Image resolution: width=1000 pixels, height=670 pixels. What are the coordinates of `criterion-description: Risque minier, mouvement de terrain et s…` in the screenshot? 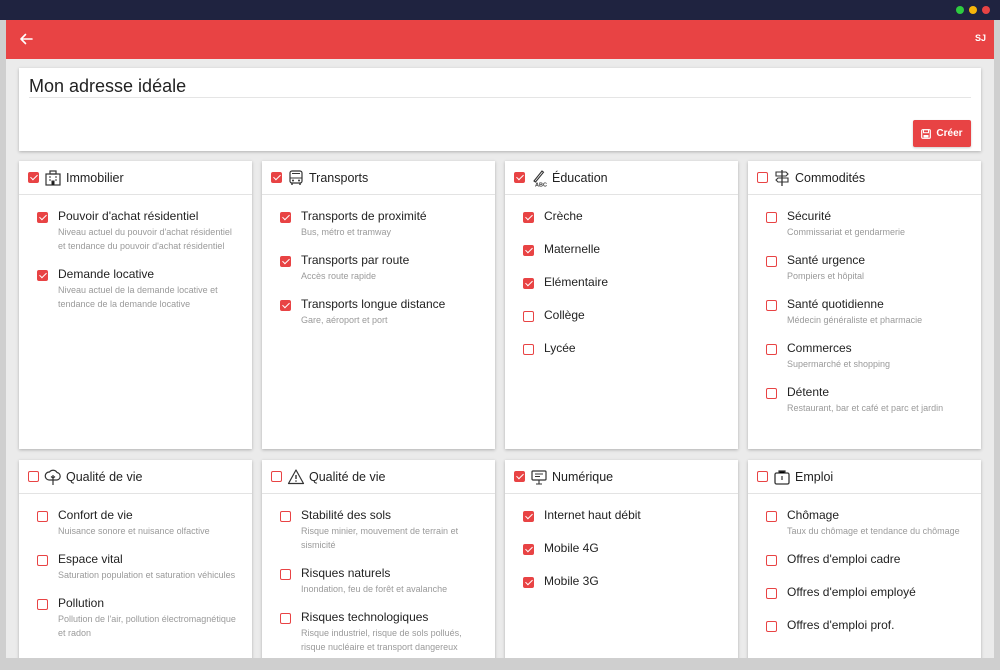 It's located at (380, 538).